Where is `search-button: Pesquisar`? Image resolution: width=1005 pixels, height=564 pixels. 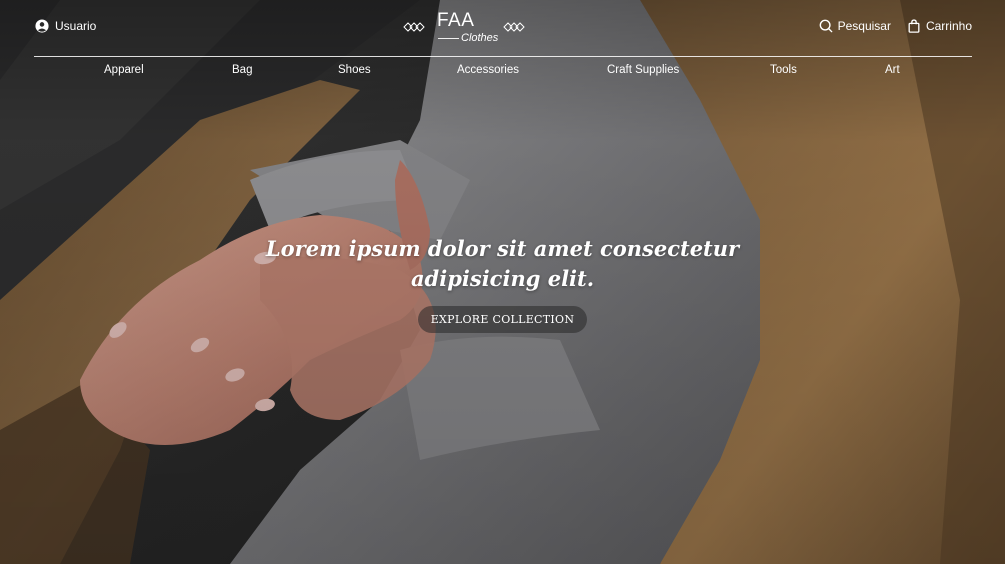 search-button: Pesquisar is located at coordinates (855, 26).